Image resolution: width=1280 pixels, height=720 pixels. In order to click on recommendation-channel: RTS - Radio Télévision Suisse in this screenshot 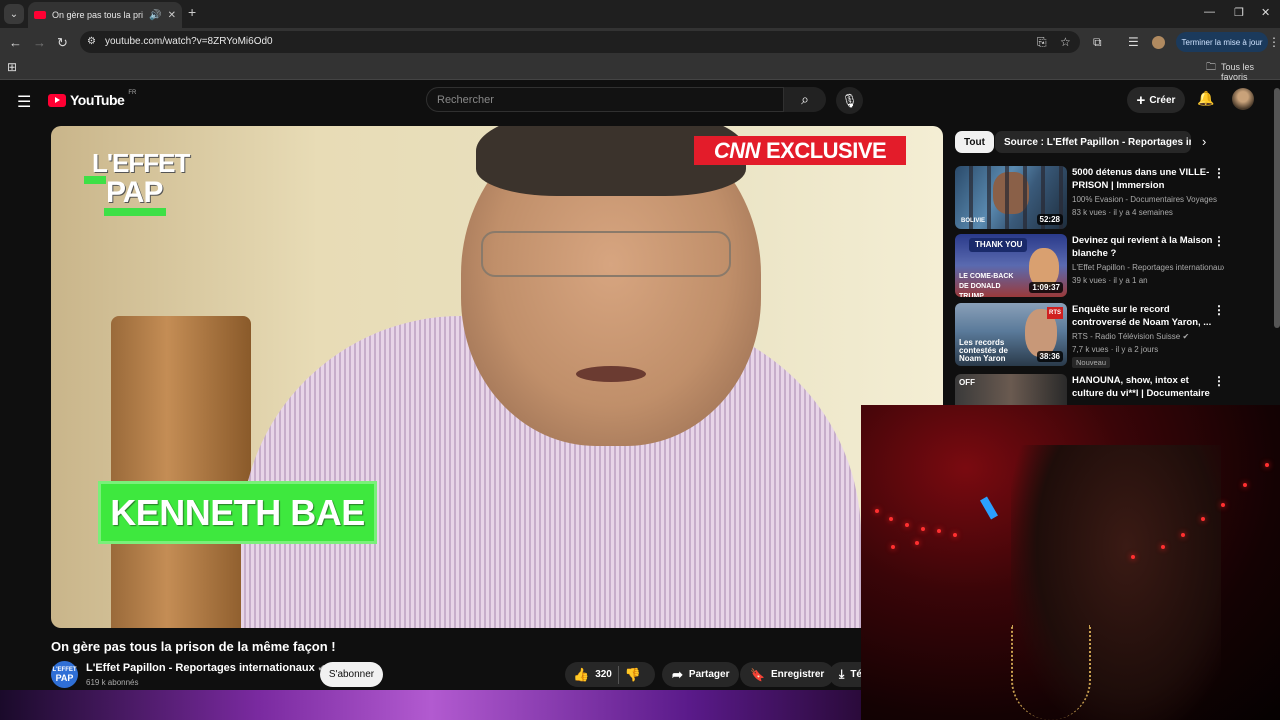, I will do `click(1126, 336)`.